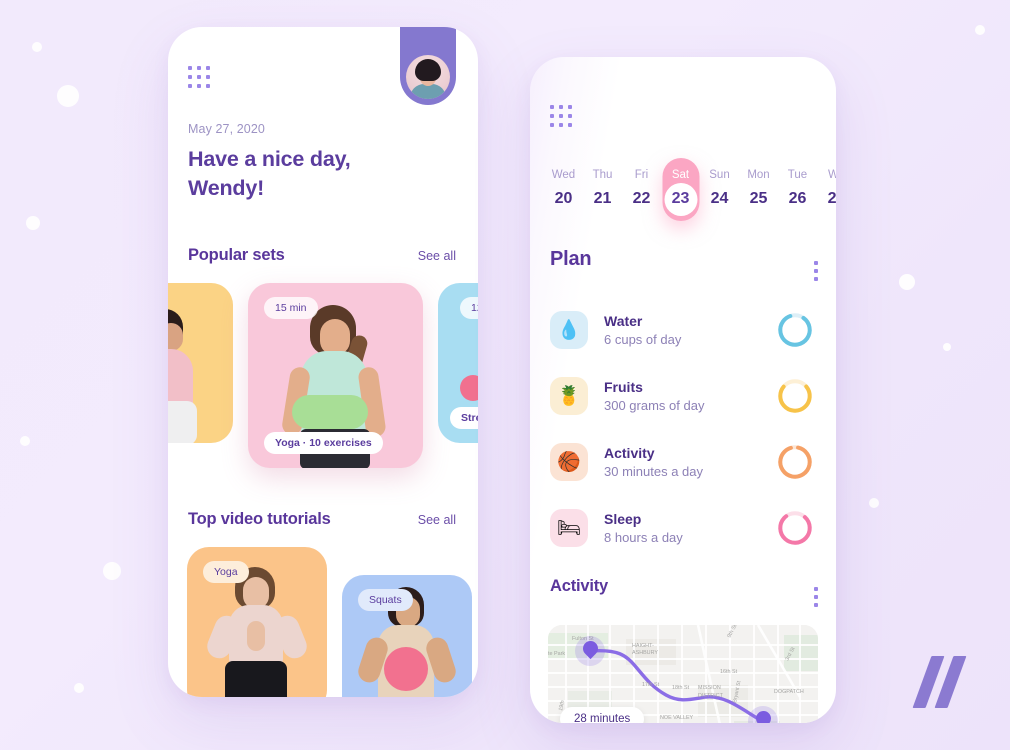 The height and width of the screenshot is (750, 1010). Describe the element at coordinates (677, 718) in the screenshot. I see `svg-text: NOE VALLEY` at that location.